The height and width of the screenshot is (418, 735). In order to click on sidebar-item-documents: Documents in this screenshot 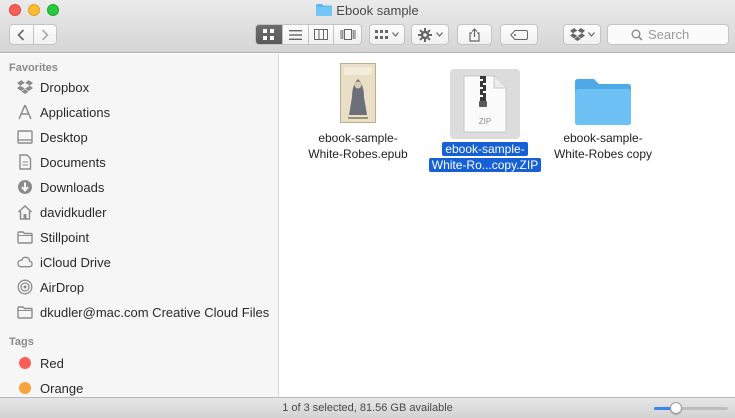, I will do `click(139, 162)`.